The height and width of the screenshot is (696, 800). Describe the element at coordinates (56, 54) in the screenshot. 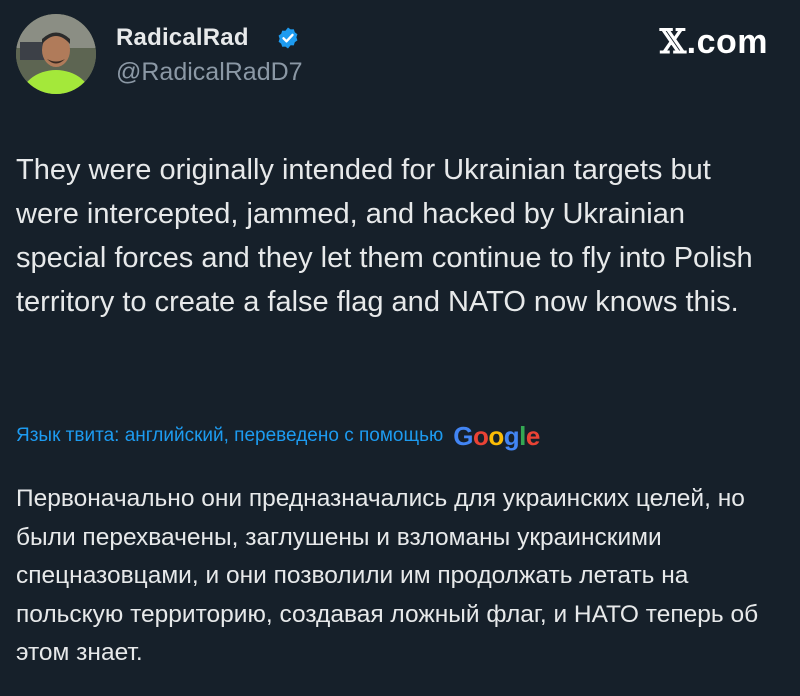

I see `avatar` at that location.